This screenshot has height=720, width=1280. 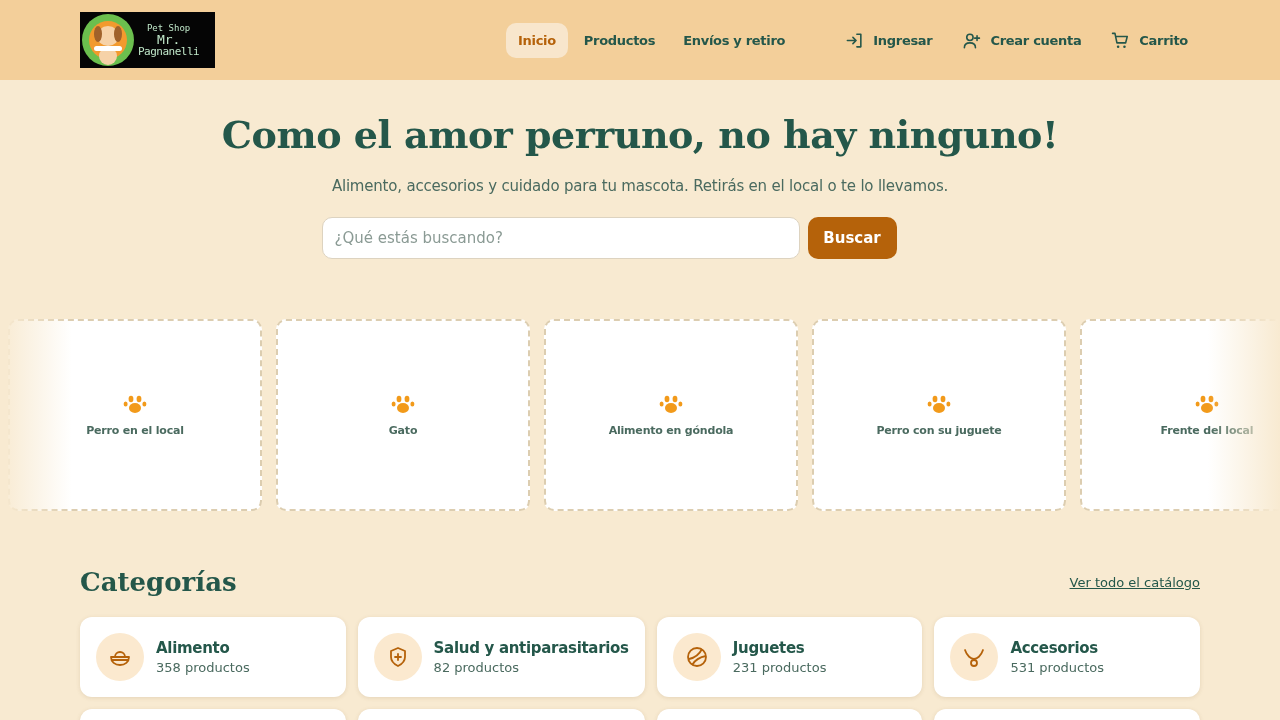 I want to click on nav-link: Productos, so click(x=619, y=40).